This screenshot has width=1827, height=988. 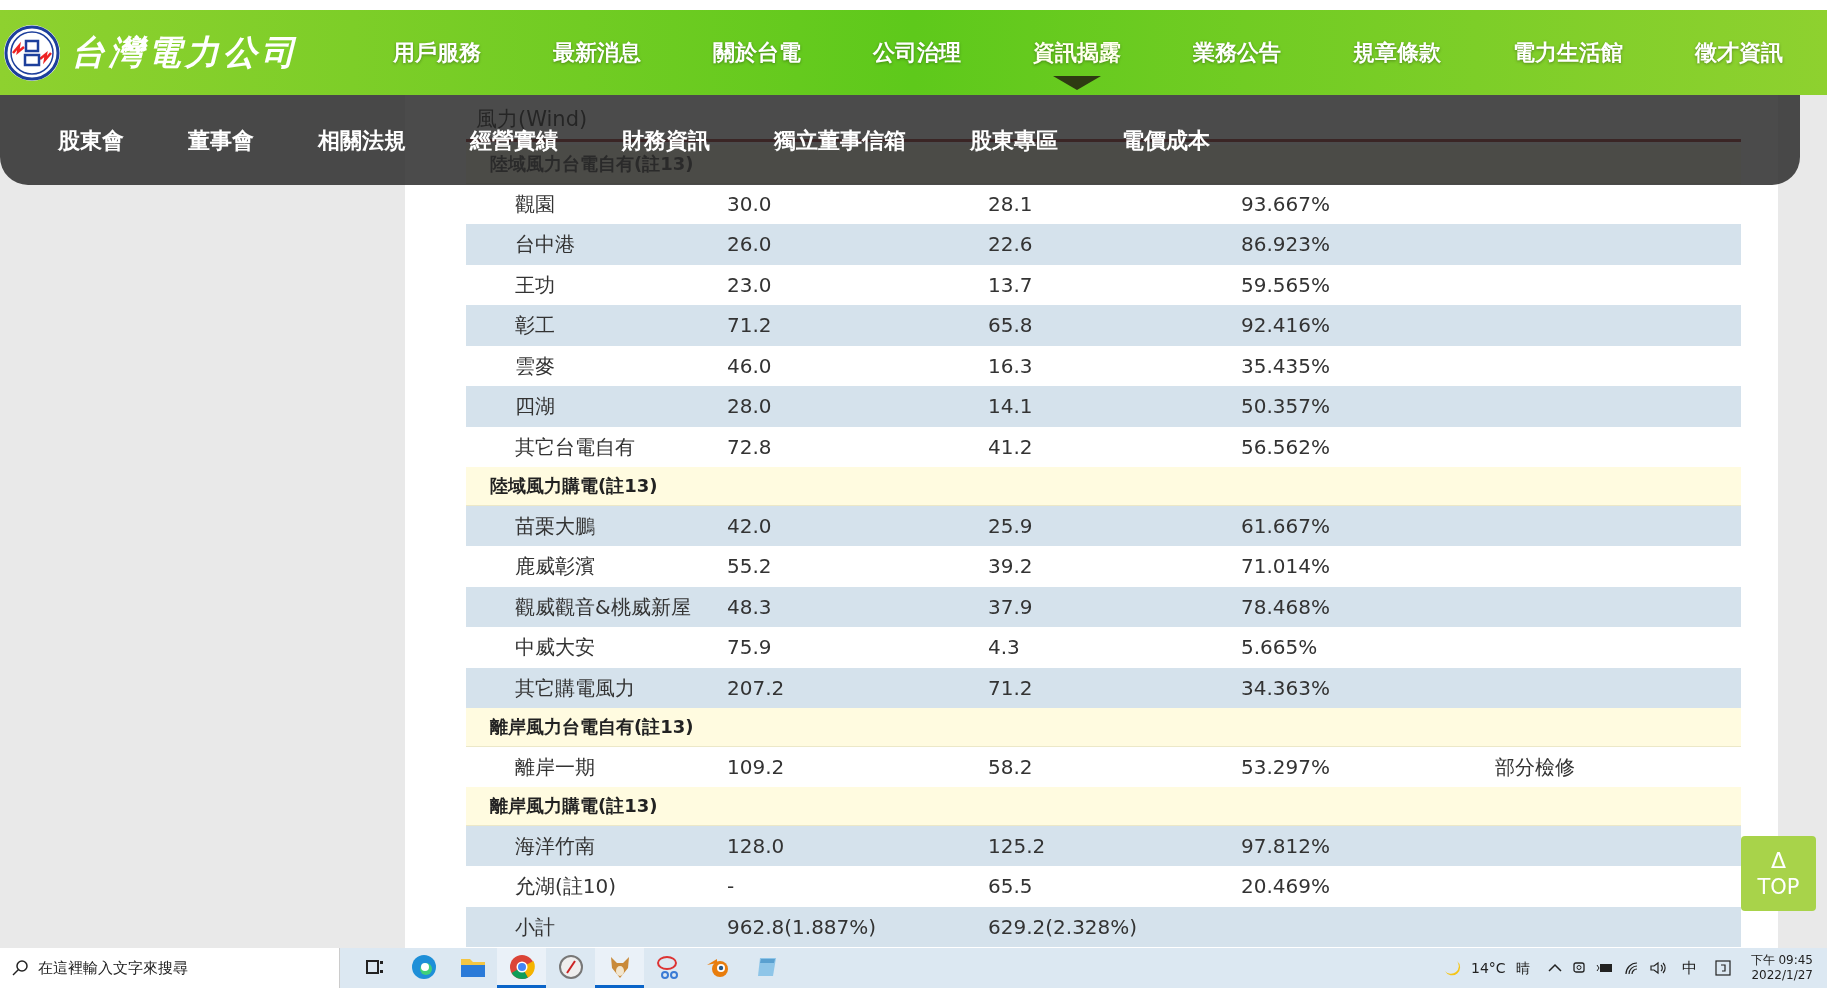 I want to click on table-cell: 75.9, so click(x=749, y=647).